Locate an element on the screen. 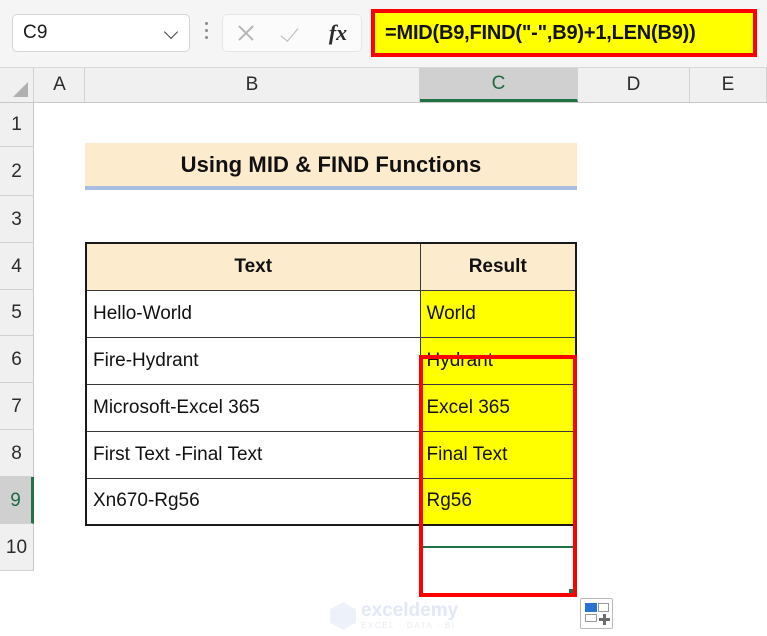 The width and height of the screenshot is (767, 636). column-header-a: A is located at coordinates (60, 85).